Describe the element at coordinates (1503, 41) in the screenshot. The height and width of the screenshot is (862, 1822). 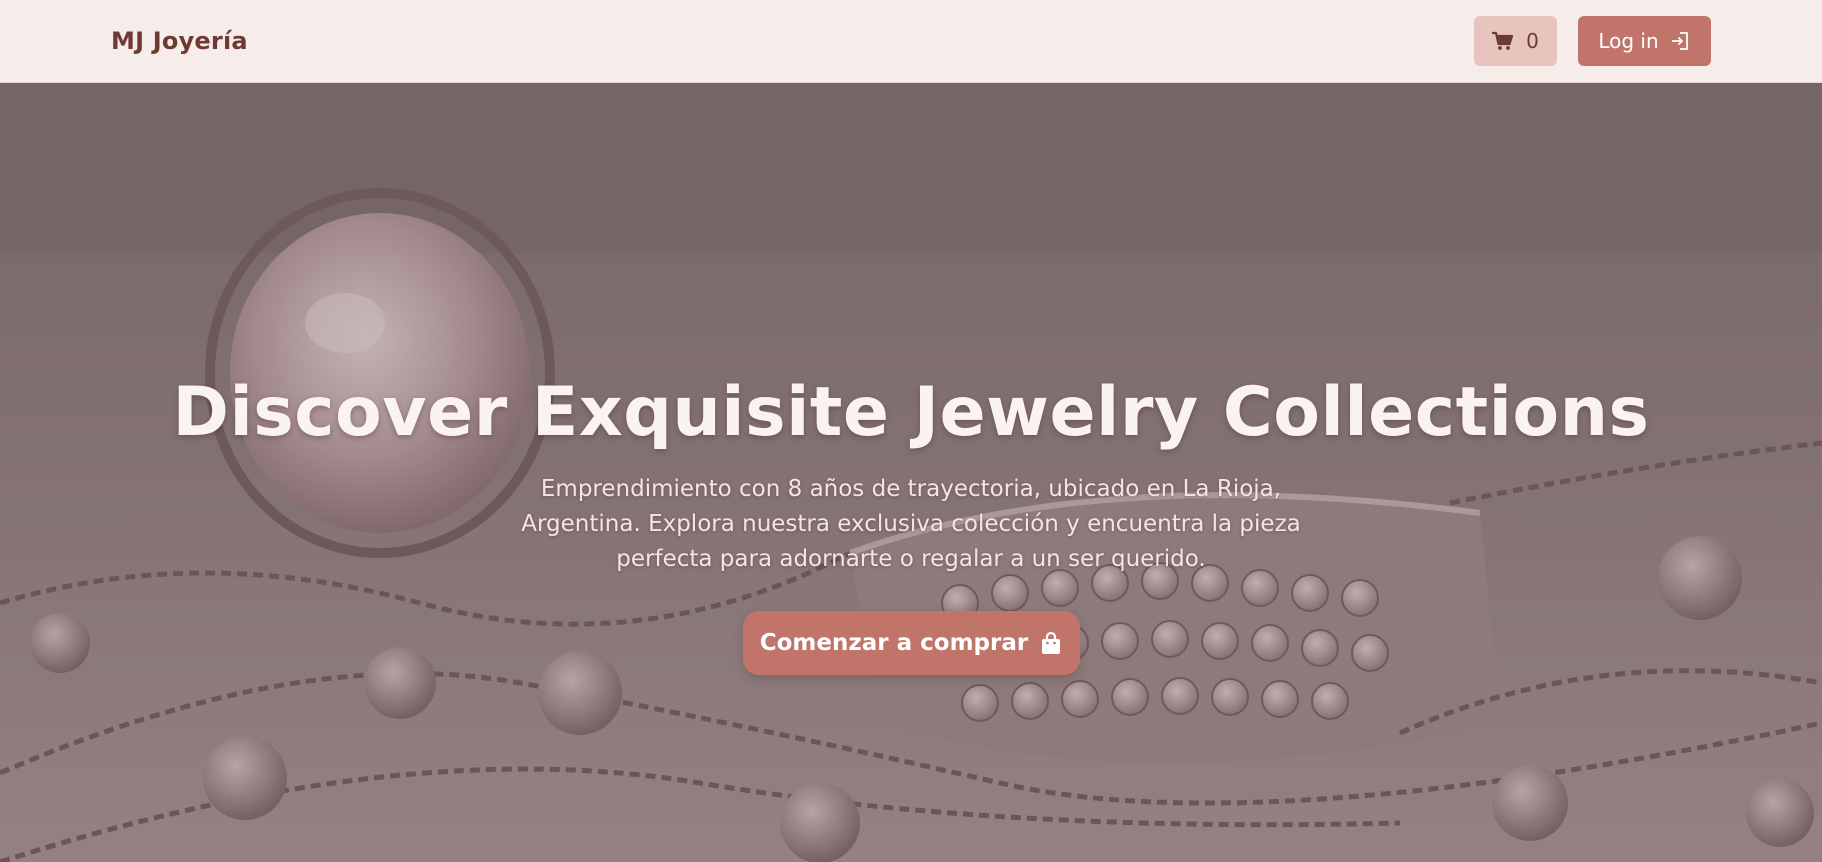
I see `cart-icon` at that location.